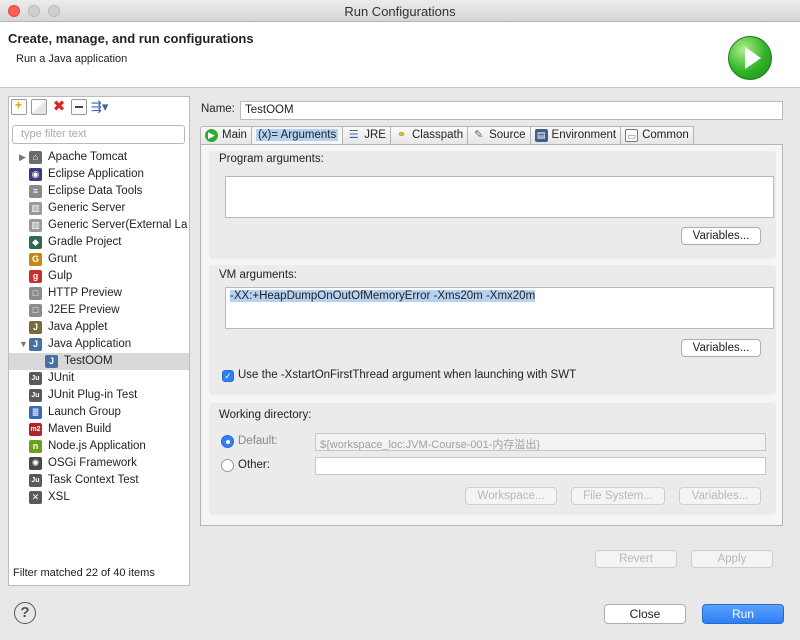  I want to click on apply-button: Apply, so click(732, 559).